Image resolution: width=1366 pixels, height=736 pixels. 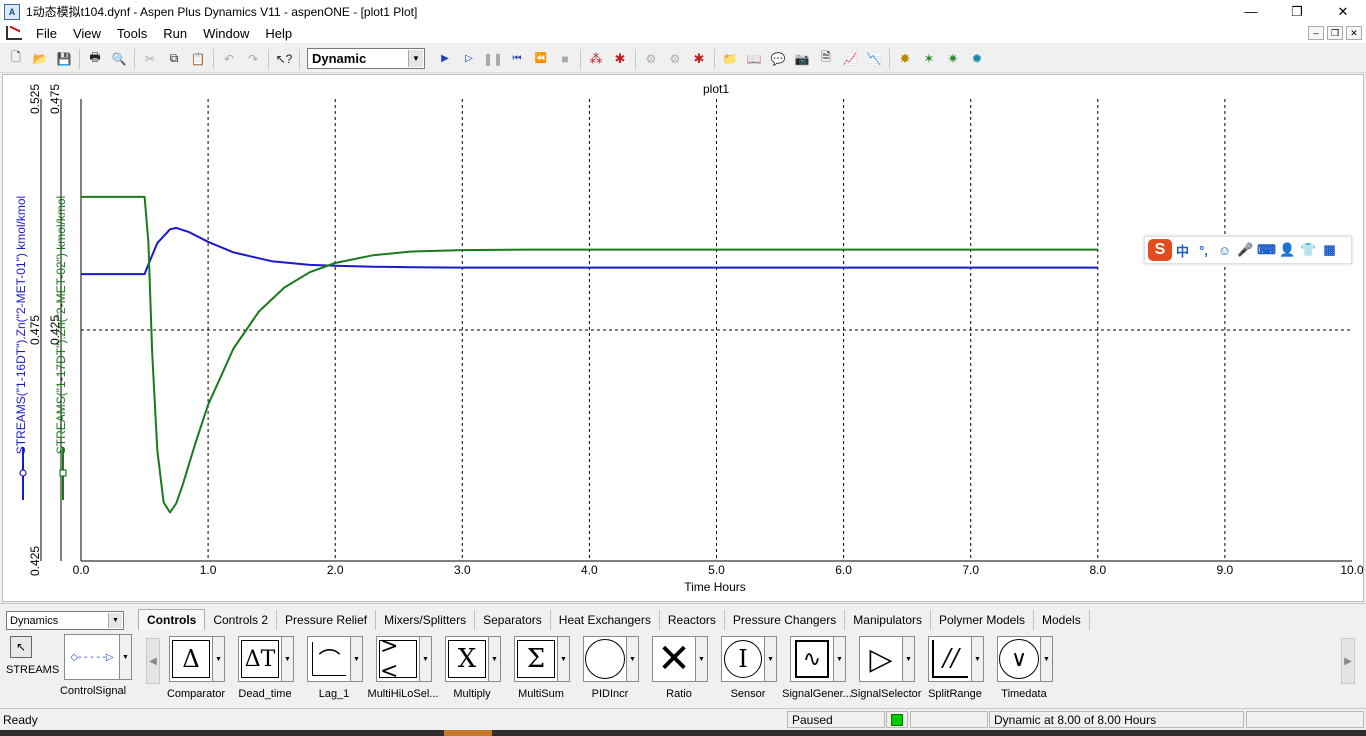 What do you see at coordinates (46, 33) in the screenshot?
I see `menu-file: File` at bounding box center [46, 33].